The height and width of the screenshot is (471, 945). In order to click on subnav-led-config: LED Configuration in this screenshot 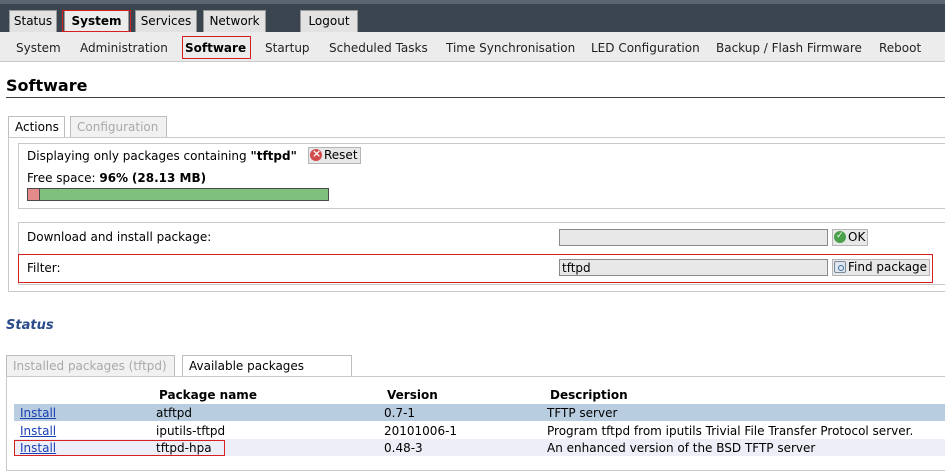, I will do `click(645, 48)`.